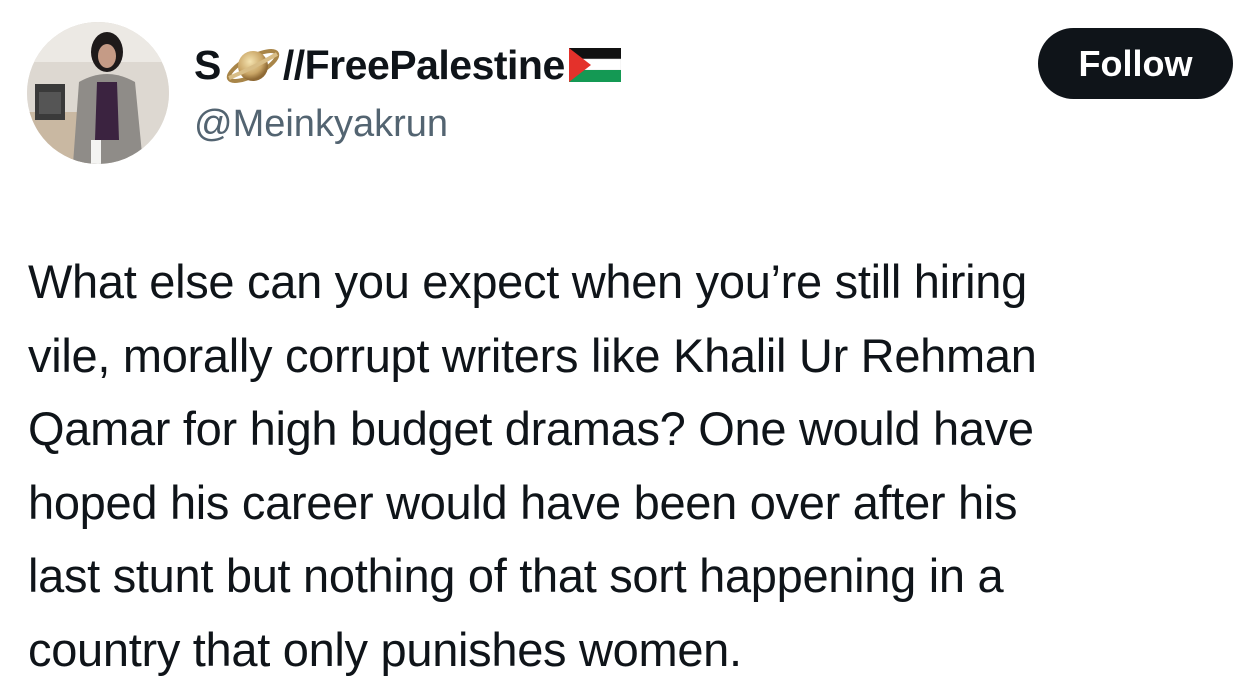 The image size is (1257, 699). I want to click on display-name-row: S //FreePalestine, so click(408, 65).